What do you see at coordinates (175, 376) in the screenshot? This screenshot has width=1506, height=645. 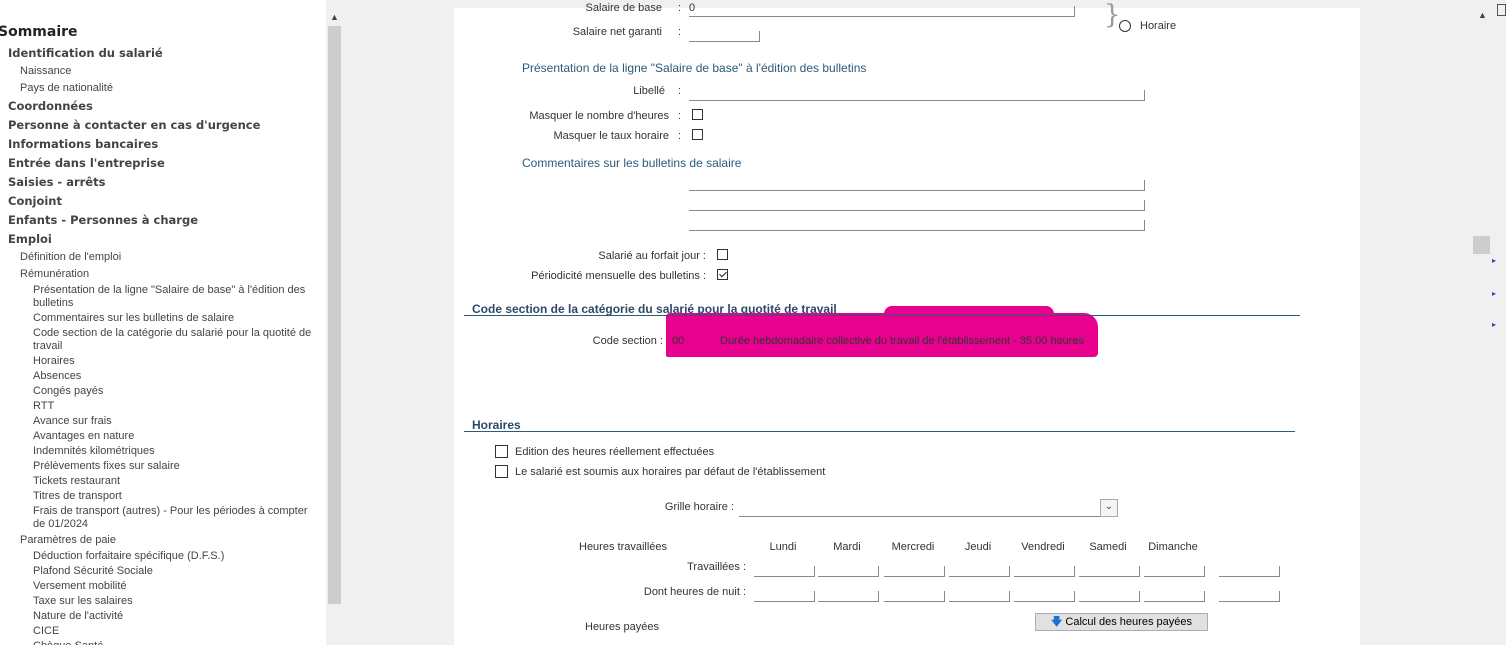 I see `sidebar-item: Absences` at bounding box center [175, 376].